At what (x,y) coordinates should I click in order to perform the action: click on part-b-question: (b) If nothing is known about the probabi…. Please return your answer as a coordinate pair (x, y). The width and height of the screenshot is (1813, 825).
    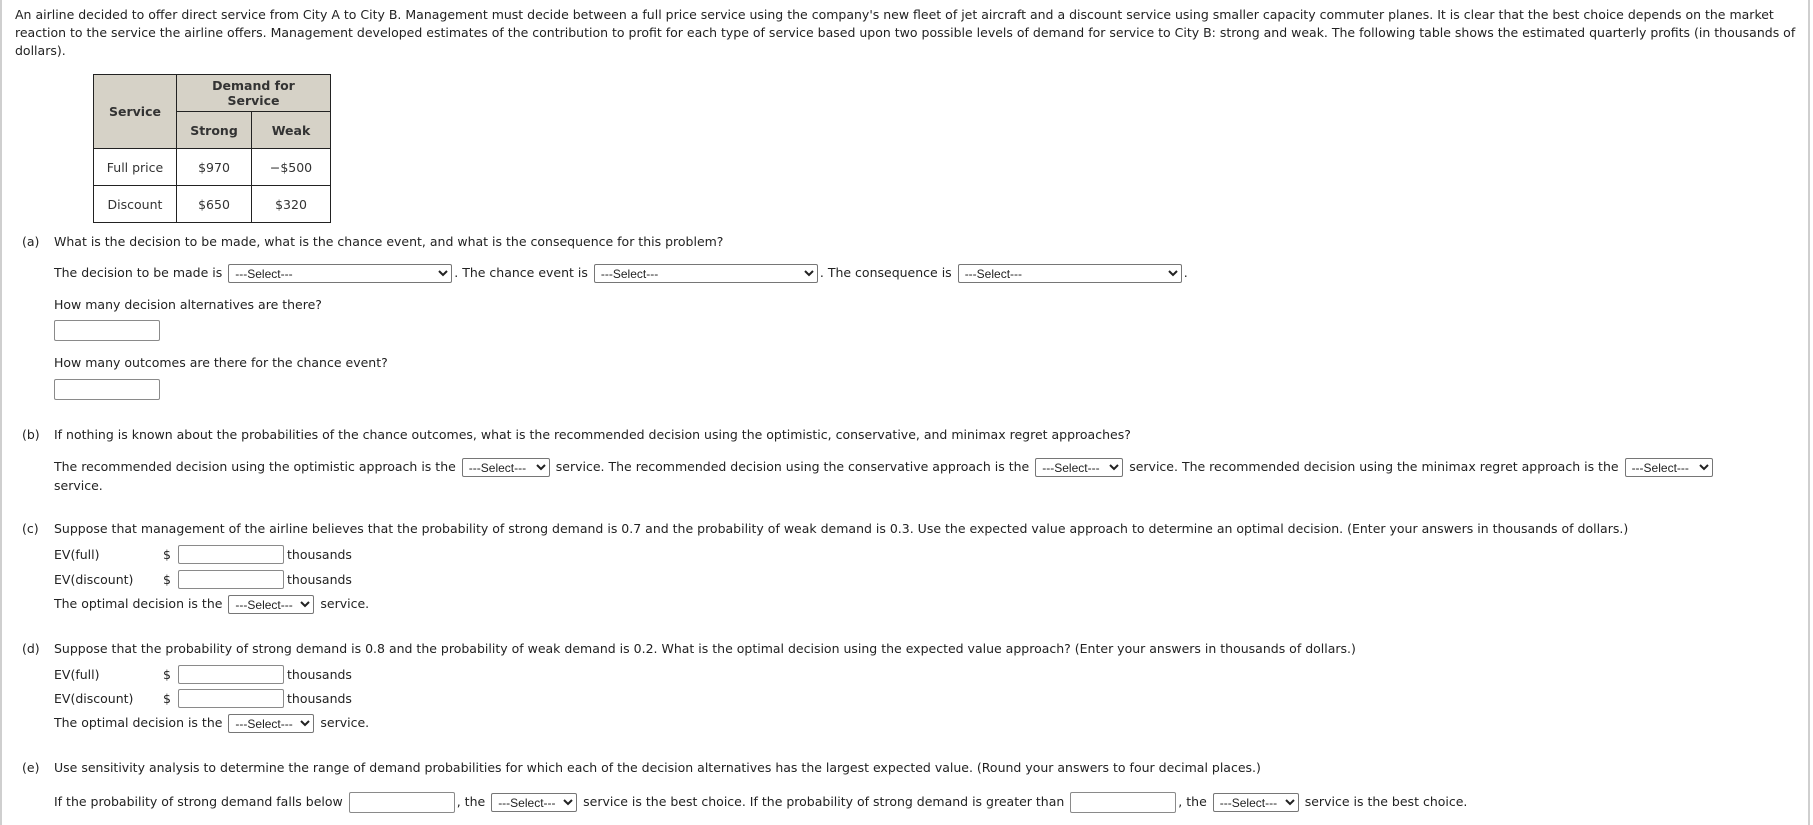
    Looking at the image, I should click on (576, 434).